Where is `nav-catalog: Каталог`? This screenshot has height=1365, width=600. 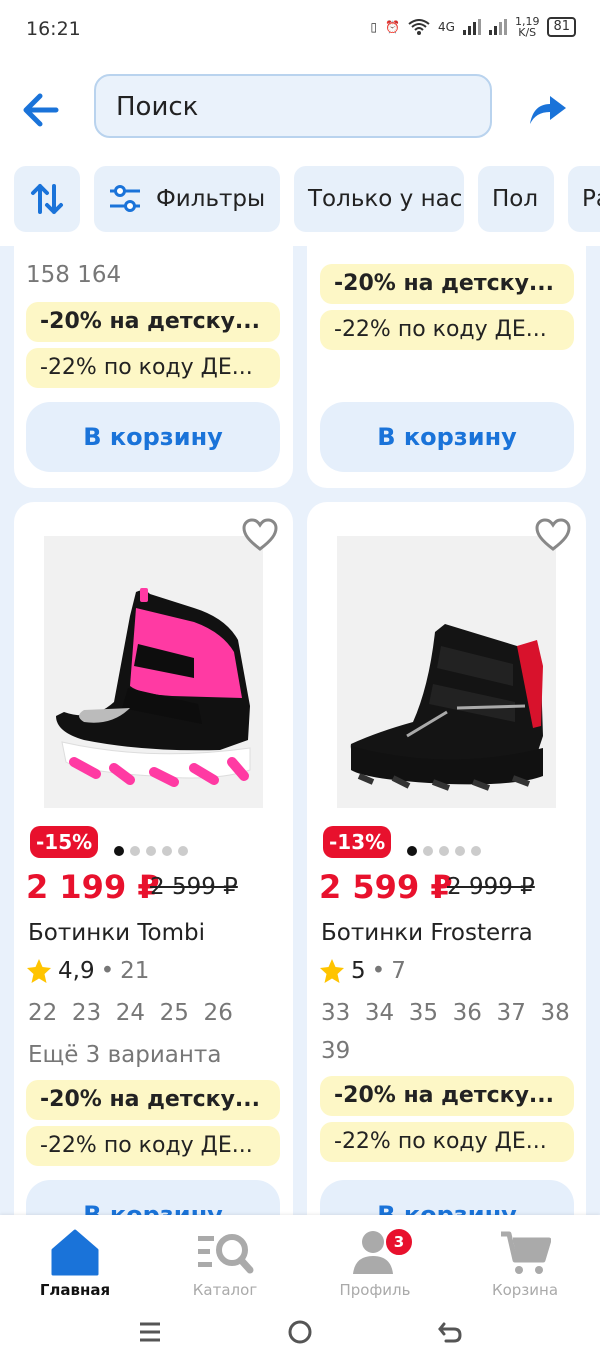
nav-catalog: Каталог is located at coordinates (225, 1261).